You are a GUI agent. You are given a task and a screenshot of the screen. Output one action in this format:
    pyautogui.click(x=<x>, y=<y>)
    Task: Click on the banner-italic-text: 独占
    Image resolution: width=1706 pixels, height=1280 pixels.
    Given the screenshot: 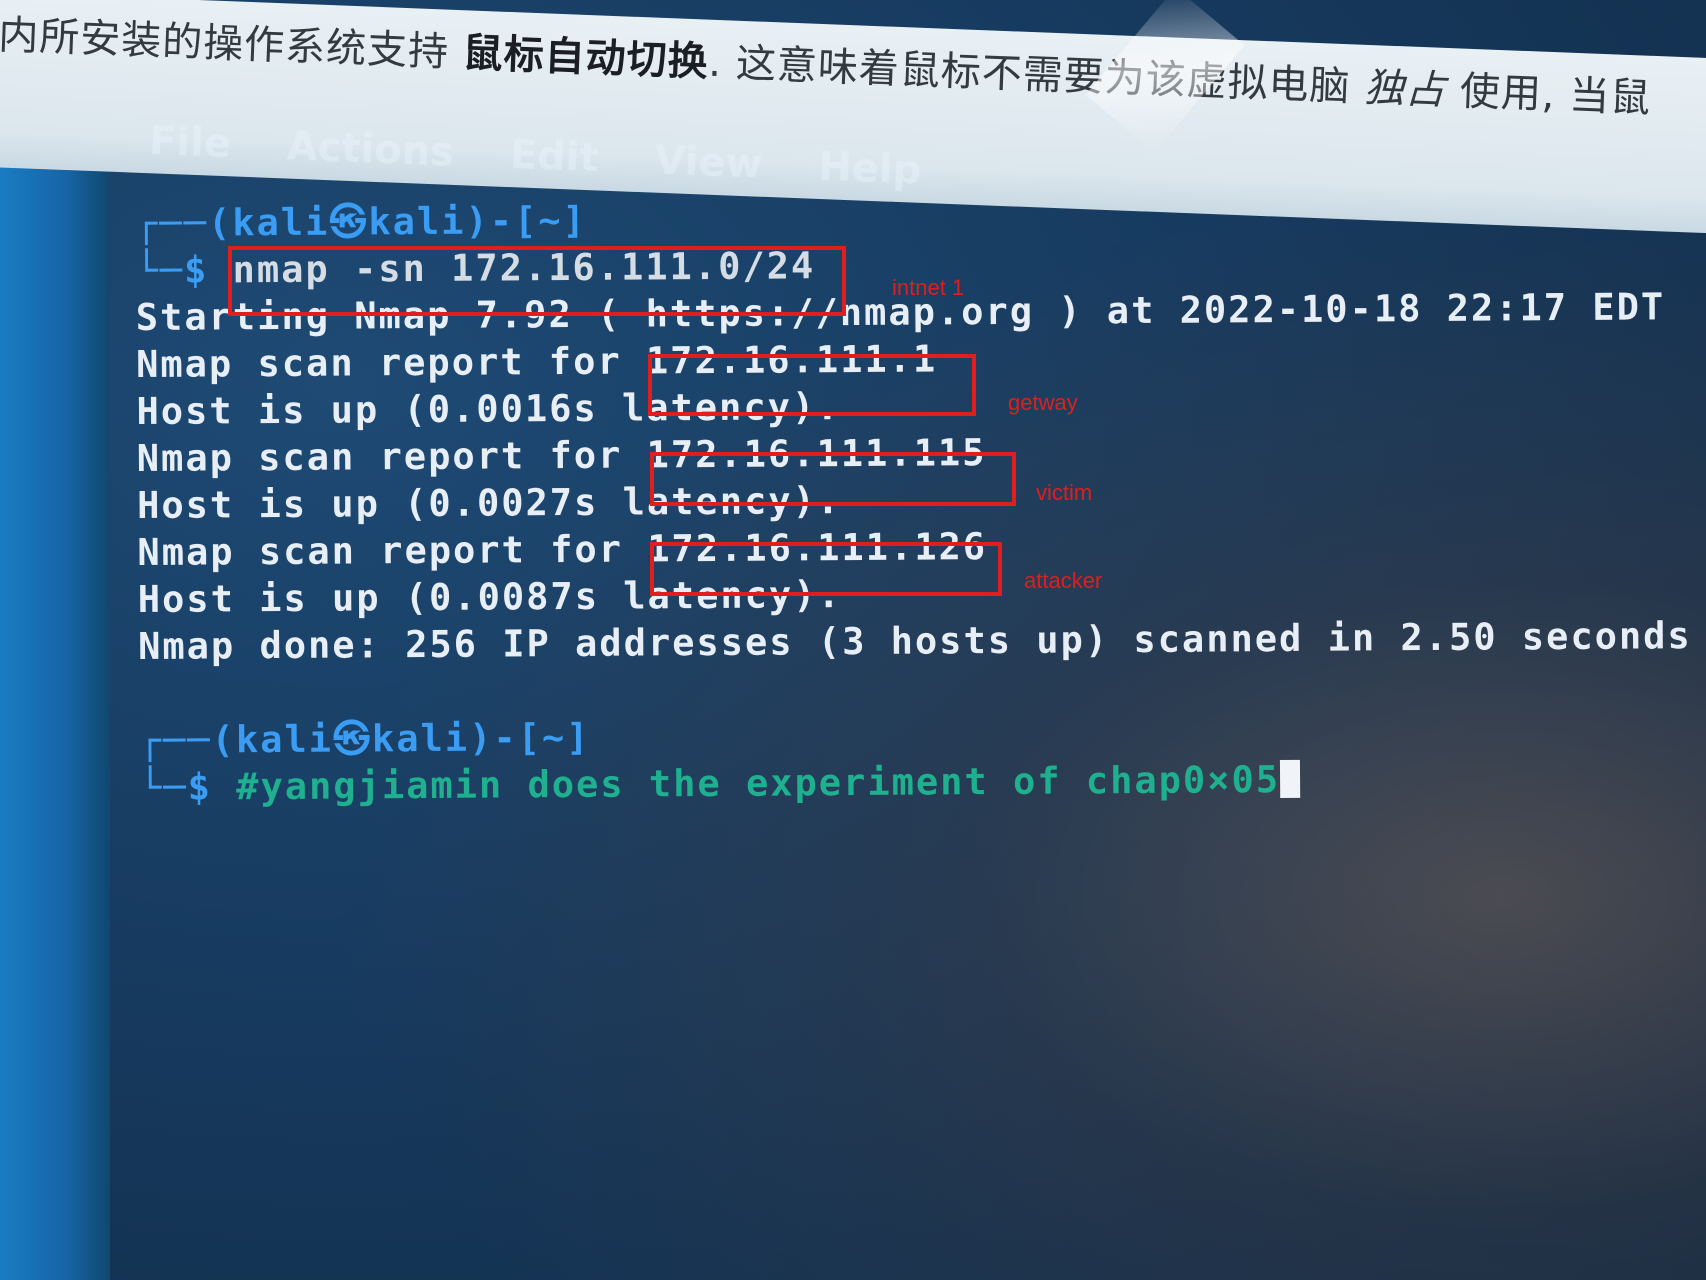 What is the action you would take?
    pyautogui.click(x=1405, y=89)
    